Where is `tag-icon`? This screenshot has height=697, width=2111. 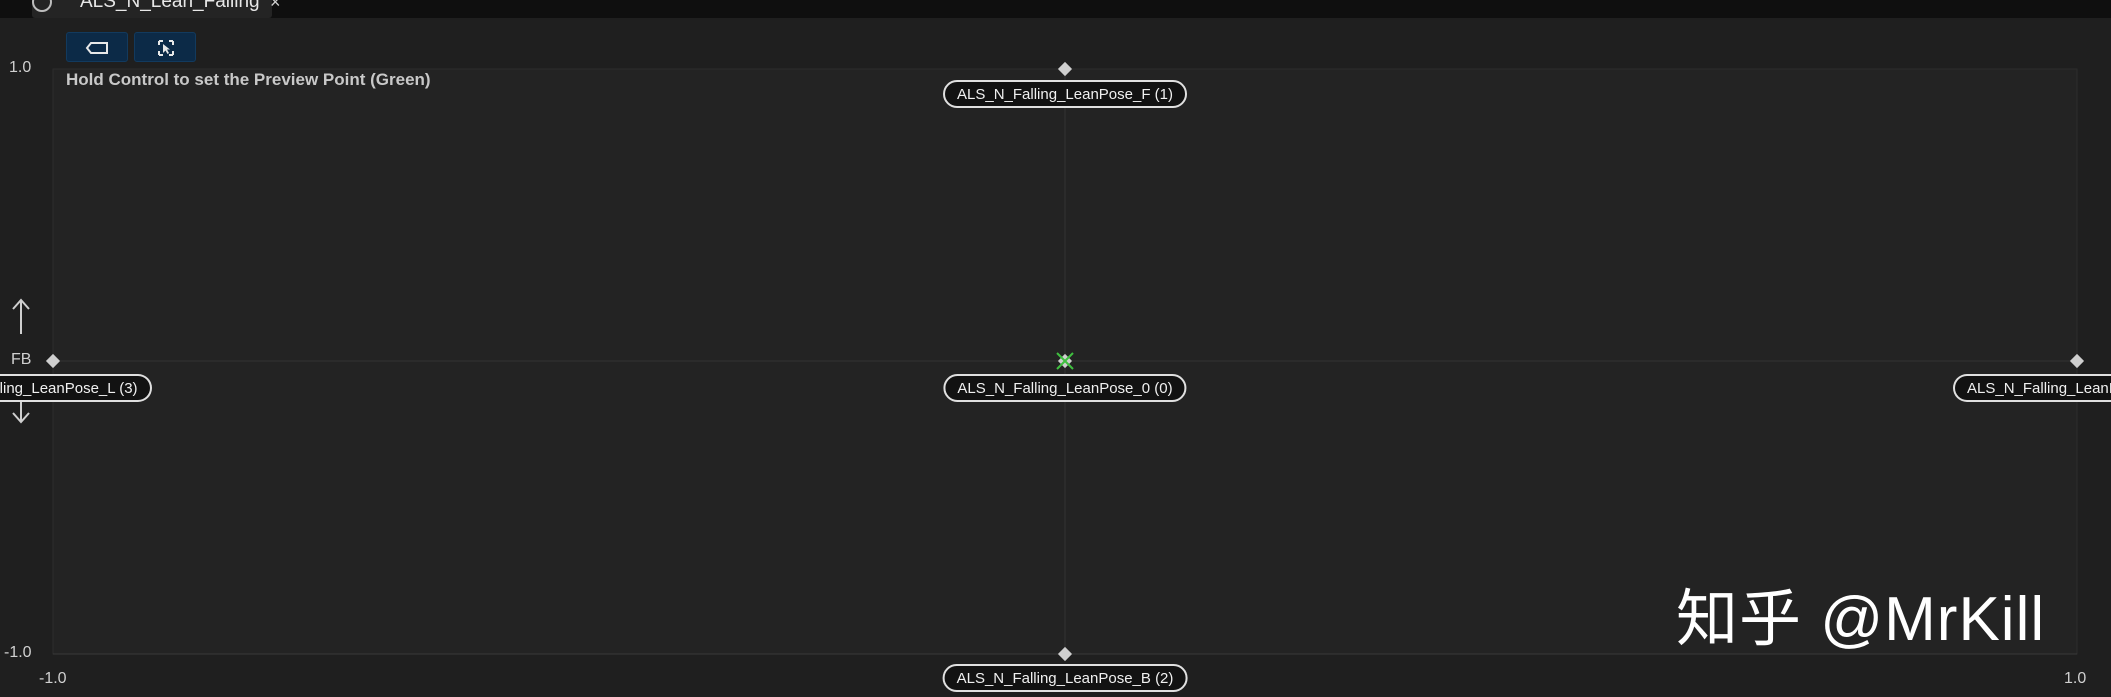
tag-icon is located at coordinates (96, 48).